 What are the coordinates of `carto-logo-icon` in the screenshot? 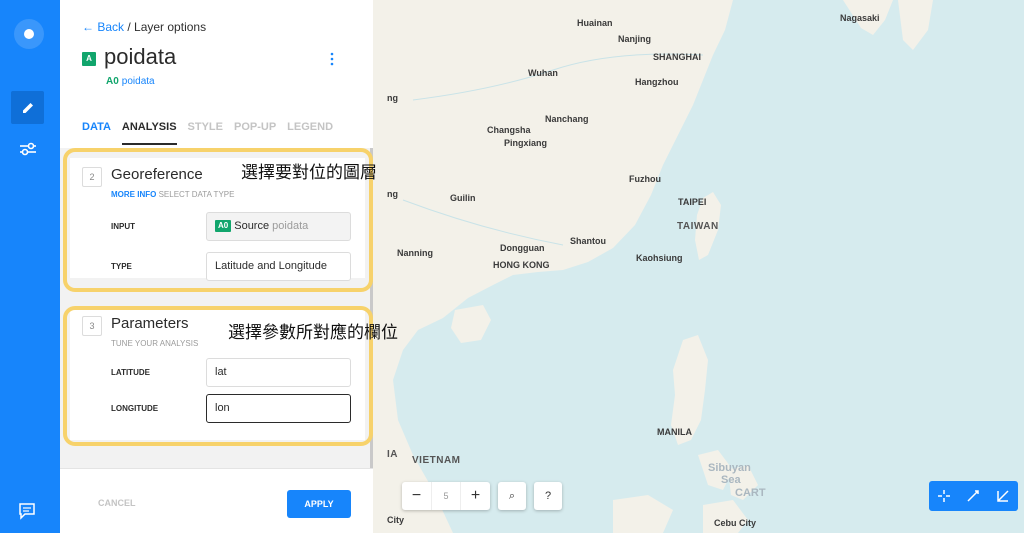 It's located at (29, 34).